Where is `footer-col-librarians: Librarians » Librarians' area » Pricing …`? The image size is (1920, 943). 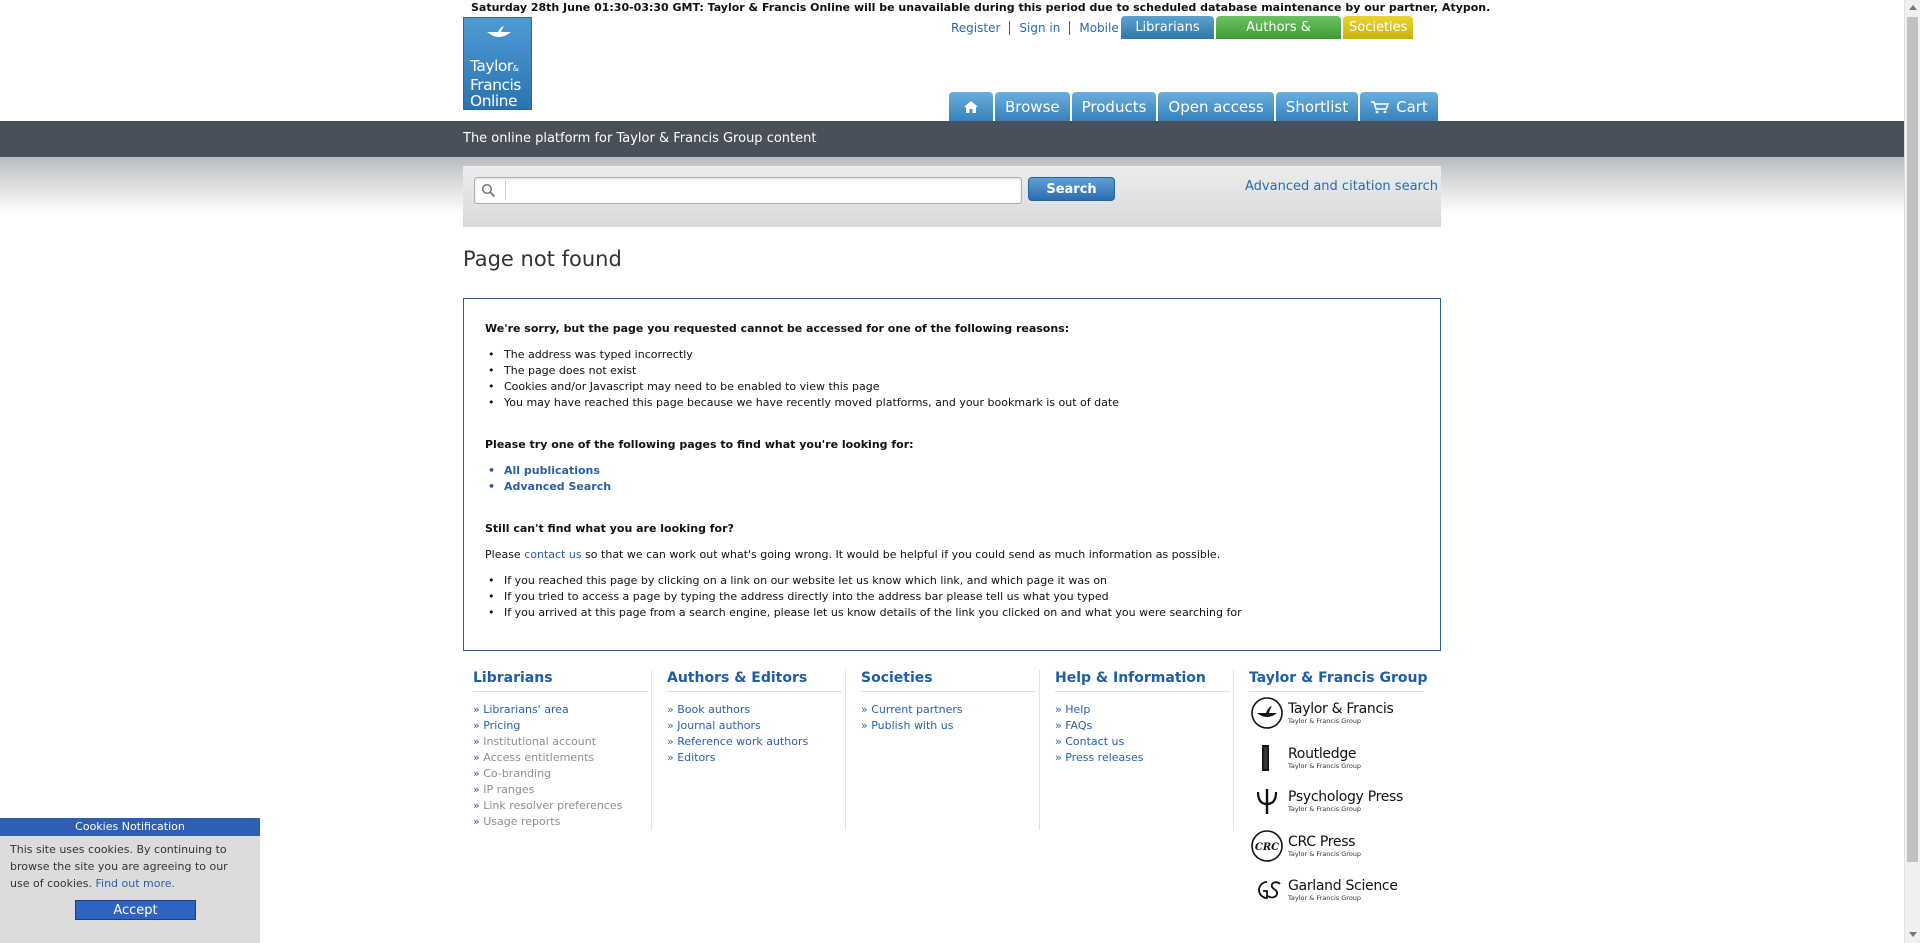
footer-col-librarians: Librarians » Librarians' area » Pricing … is located at coordinates (560, 749).